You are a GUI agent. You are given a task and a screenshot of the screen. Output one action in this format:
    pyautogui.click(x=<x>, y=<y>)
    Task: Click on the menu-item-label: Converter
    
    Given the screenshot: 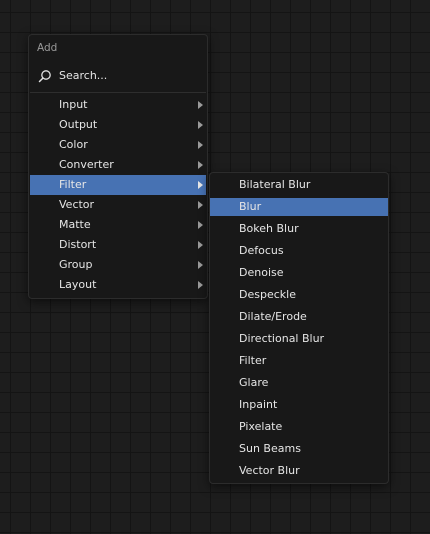 What is the action you would take?
    pyautogui.click(x=86, y=164)
    